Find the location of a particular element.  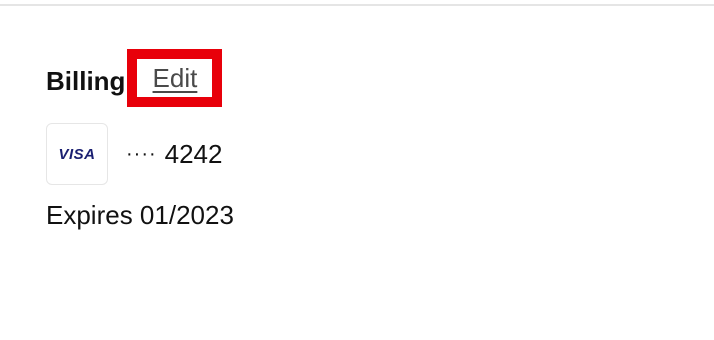

visa-logo-icon: VISA is located at coordinates (77, 154).